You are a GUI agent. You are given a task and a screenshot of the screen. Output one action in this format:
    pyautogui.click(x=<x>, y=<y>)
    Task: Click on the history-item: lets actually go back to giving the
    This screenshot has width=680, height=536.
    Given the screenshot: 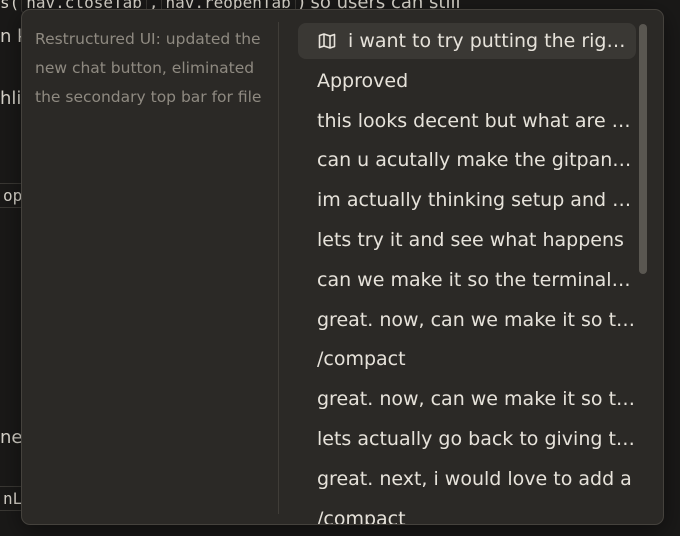 What is the action you would take?
    pyautogui.click(x=467, y=439)
    